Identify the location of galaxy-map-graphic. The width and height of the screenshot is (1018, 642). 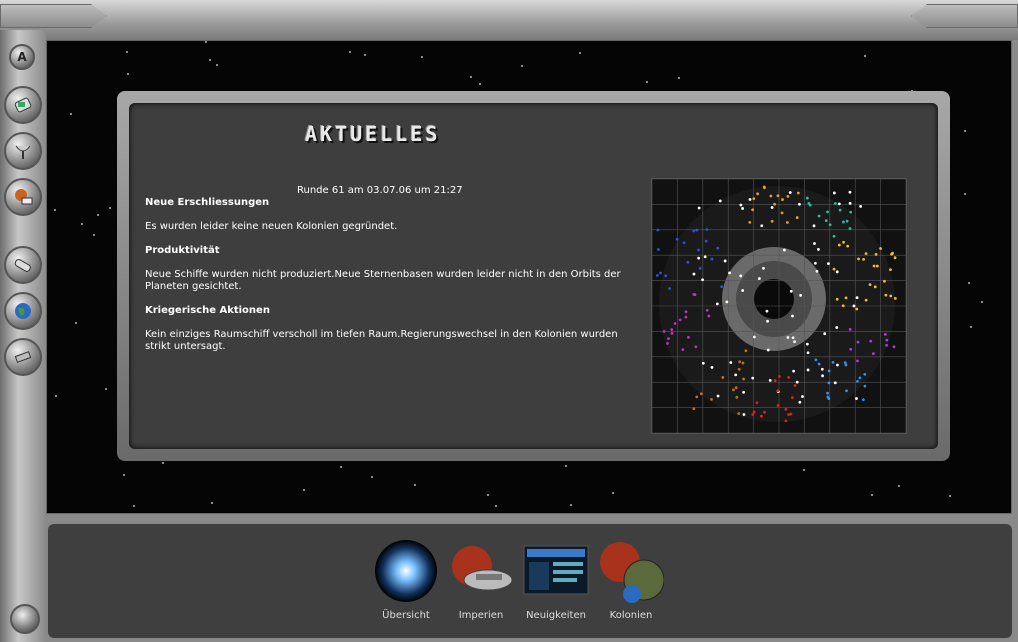
(779, 306).